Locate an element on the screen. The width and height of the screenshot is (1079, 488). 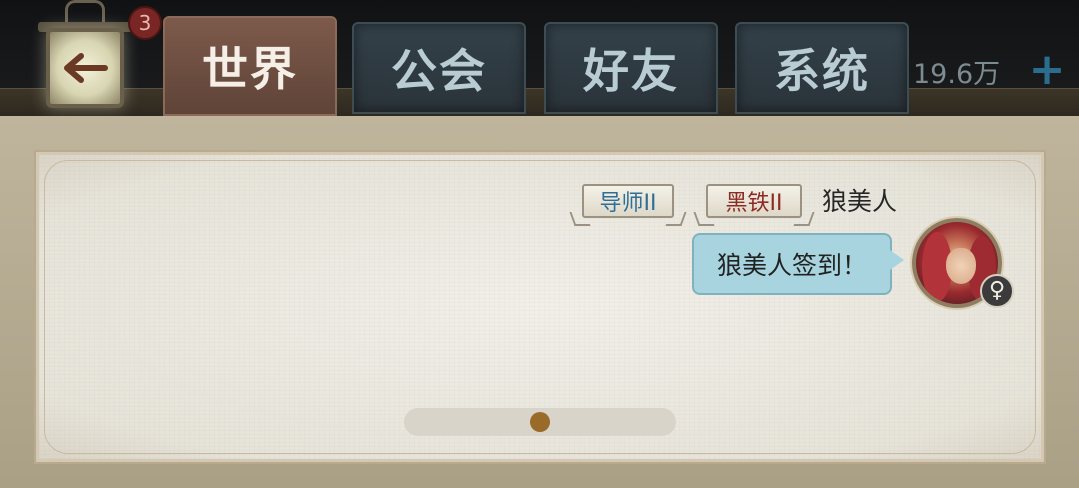
scroll-thumb is located at coordinates (540, 422).